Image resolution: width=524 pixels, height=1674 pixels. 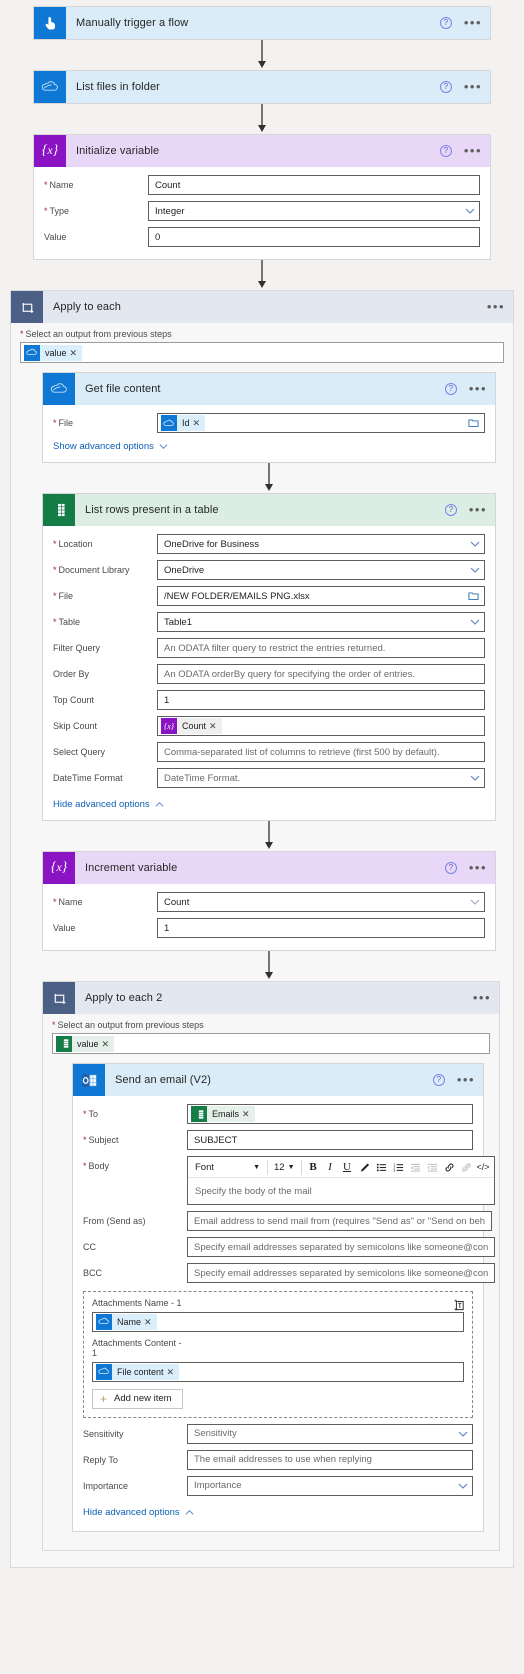 What do you see at coordinates (278, 1321) in the screenshot?
I see `attachments-name-input: Name ✕` at bounding box center [278, 1321].